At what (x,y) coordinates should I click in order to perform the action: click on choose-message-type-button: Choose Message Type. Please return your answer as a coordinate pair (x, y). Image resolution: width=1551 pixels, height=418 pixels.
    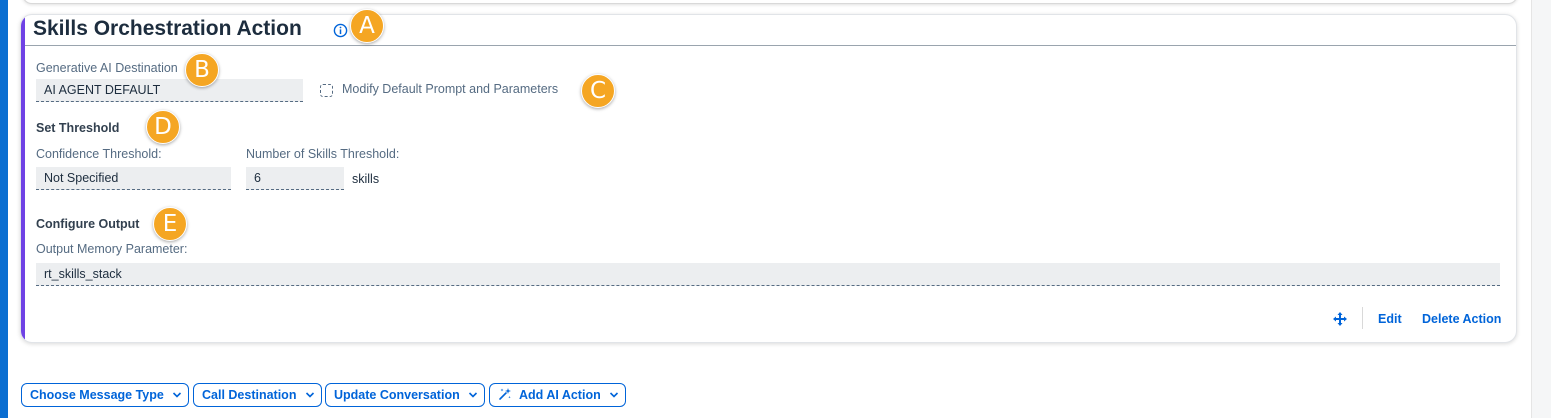
    Looking at the image, I should click on (105, 395).